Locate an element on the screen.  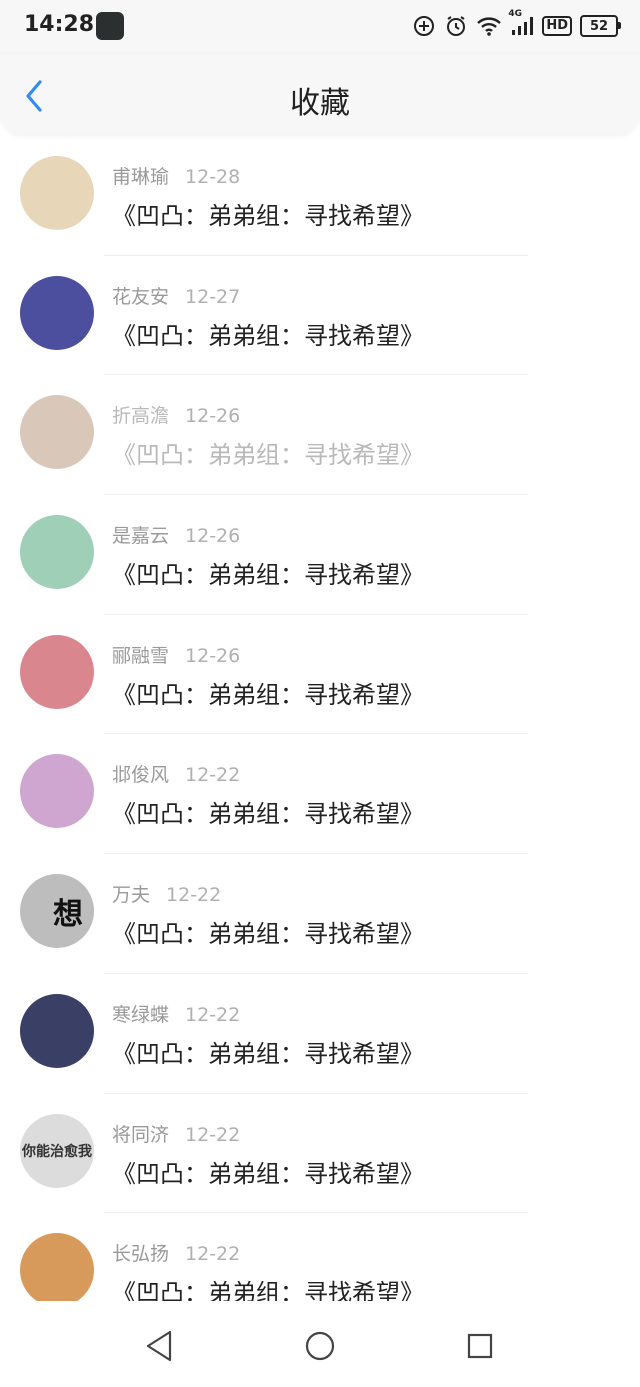
date-label: 12-28 is located at coordinates (213, 177).